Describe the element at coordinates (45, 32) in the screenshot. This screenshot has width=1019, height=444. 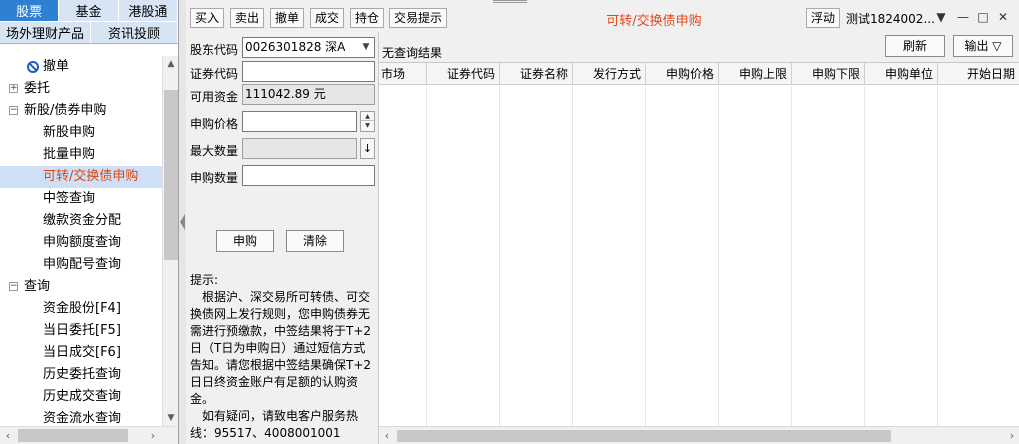
I see `tab-otc-wealth: 场外理财产品` at that location.